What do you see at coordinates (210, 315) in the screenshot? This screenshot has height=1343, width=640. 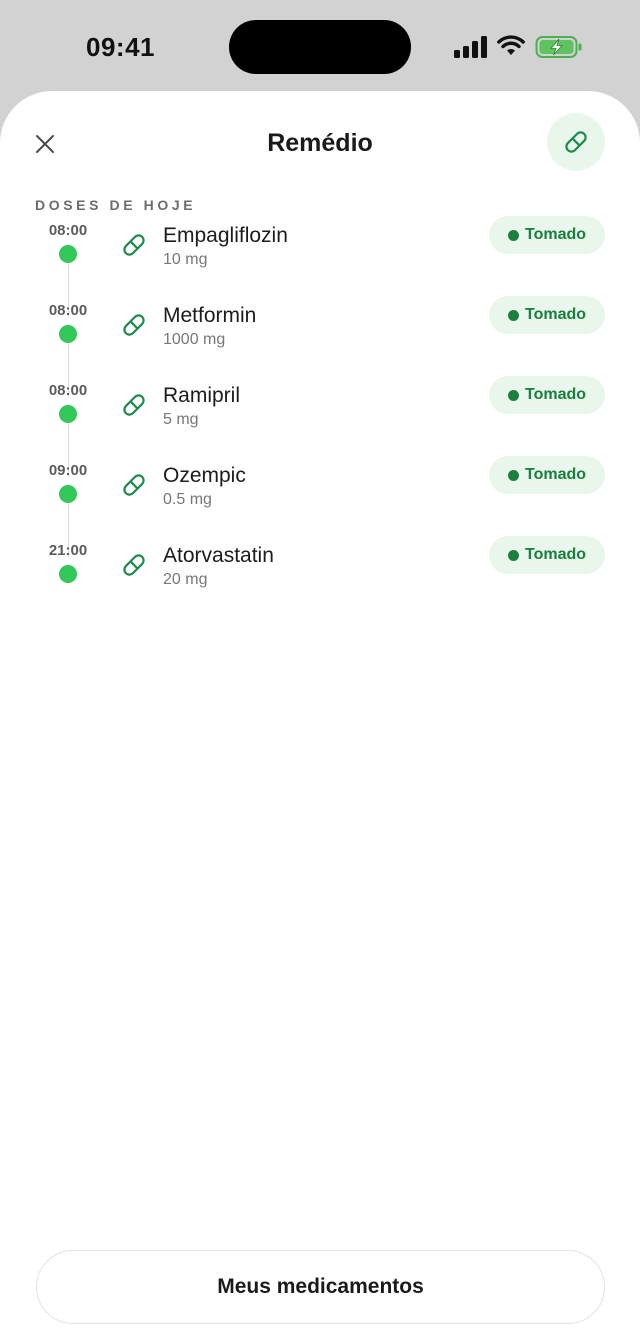 I see `medication-name: Metformin` at bounding box center [210, 315].